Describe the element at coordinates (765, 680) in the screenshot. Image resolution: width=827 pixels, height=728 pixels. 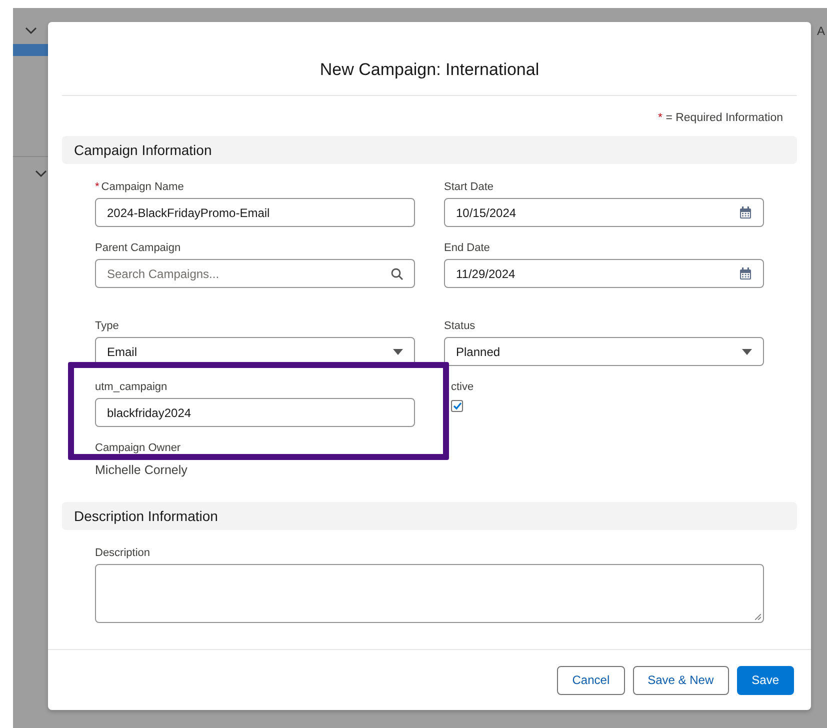
I see `save-button: Save` at that location.